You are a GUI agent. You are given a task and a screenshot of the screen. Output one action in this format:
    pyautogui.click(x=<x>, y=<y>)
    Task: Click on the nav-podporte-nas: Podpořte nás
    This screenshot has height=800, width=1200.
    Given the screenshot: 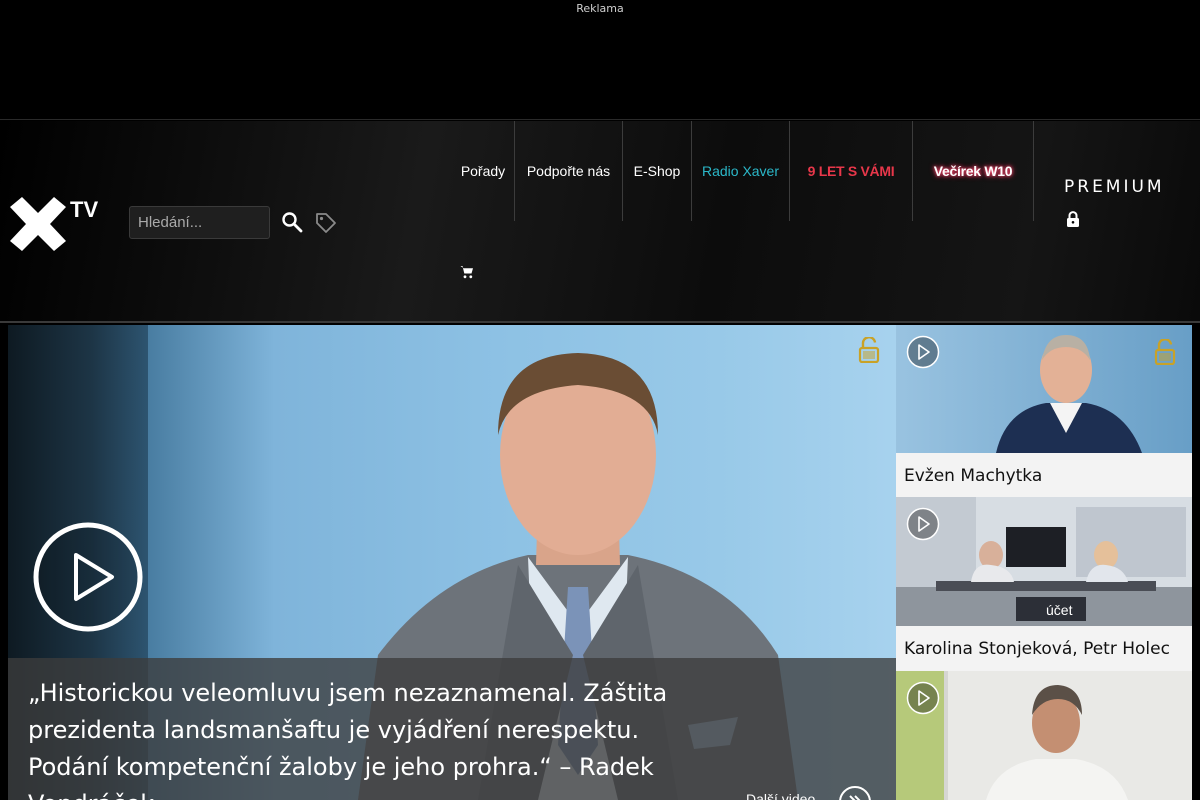 What is the action you would take?
    pyautogui.click(x=568, y=171)
    